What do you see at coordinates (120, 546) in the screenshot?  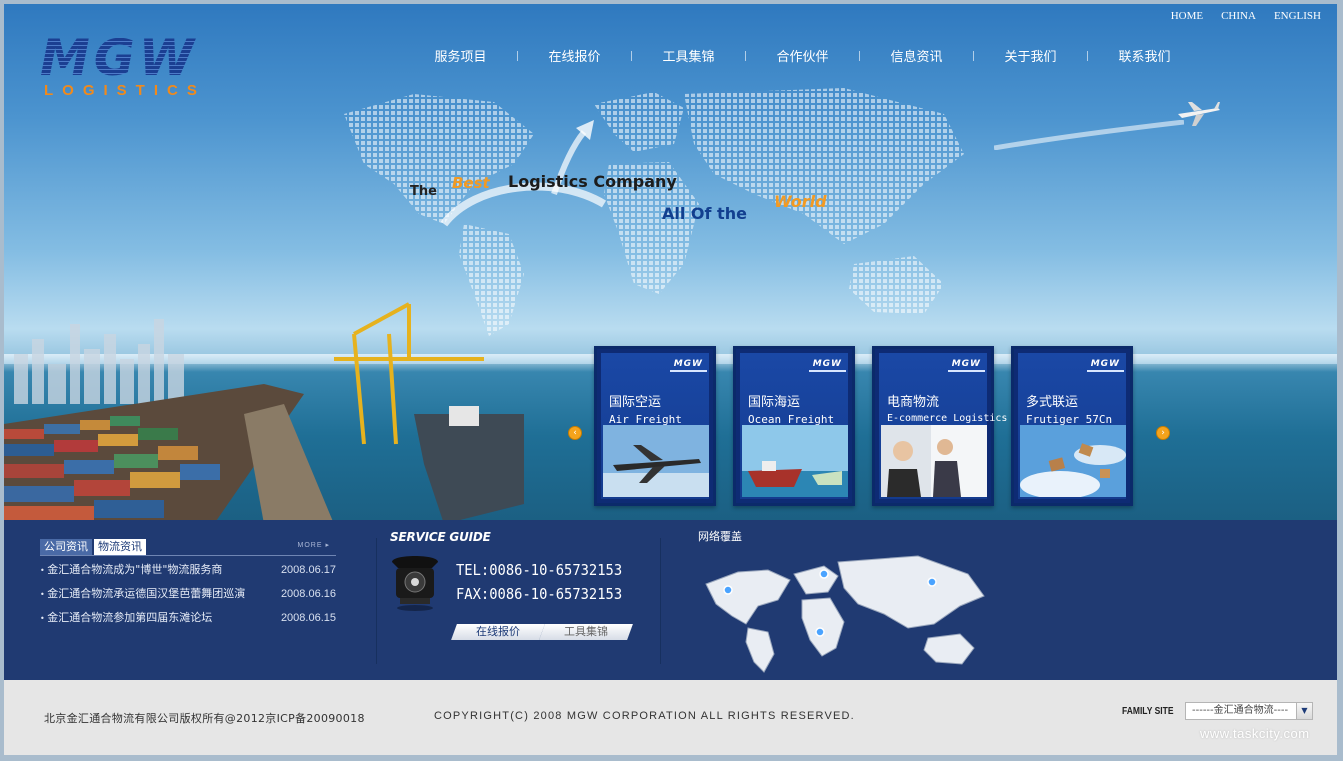 I see `tab-logistics-news: 物流资讯` at bounding box center [120, 546].